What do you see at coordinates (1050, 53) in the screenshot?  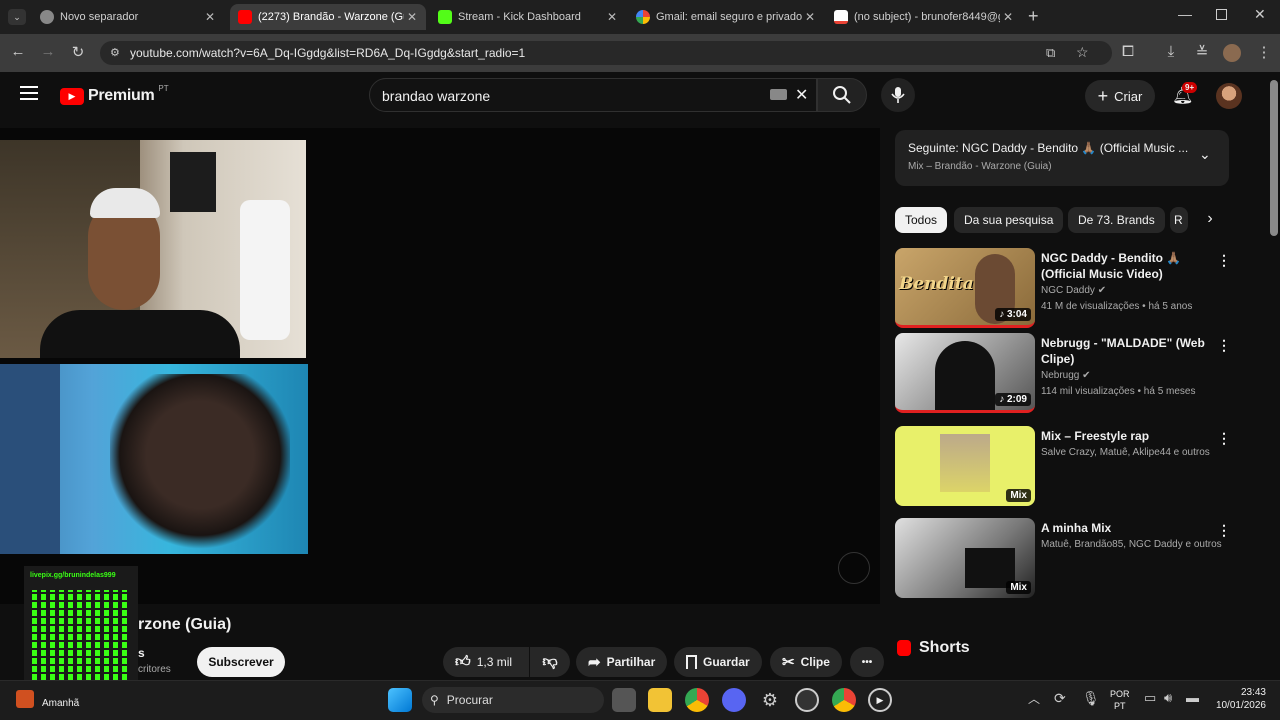 I see `install-app-icon: ⧉` at bounding box center [1050, 53].